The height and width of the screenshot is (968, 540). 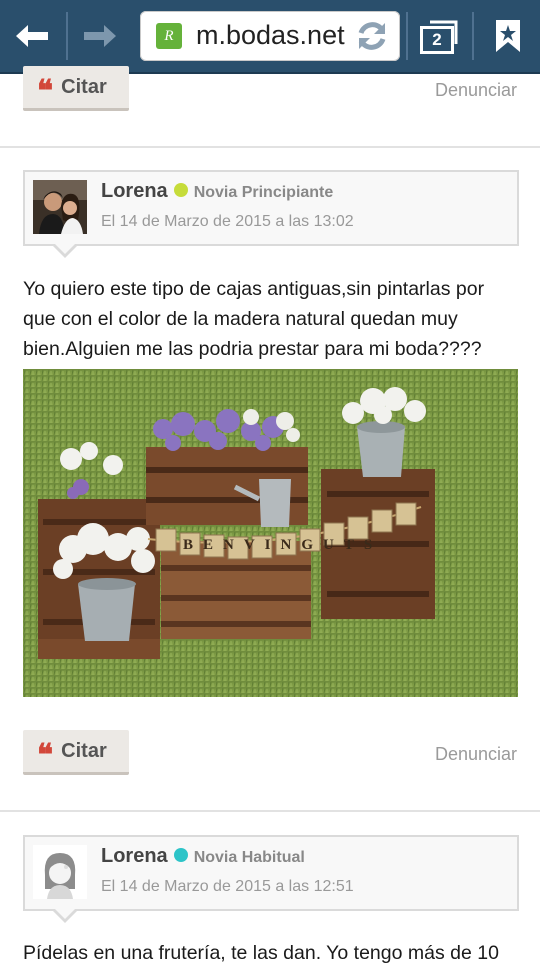 I want to click on banner-text: BENVINGUTS, so click(x=282, y=545).